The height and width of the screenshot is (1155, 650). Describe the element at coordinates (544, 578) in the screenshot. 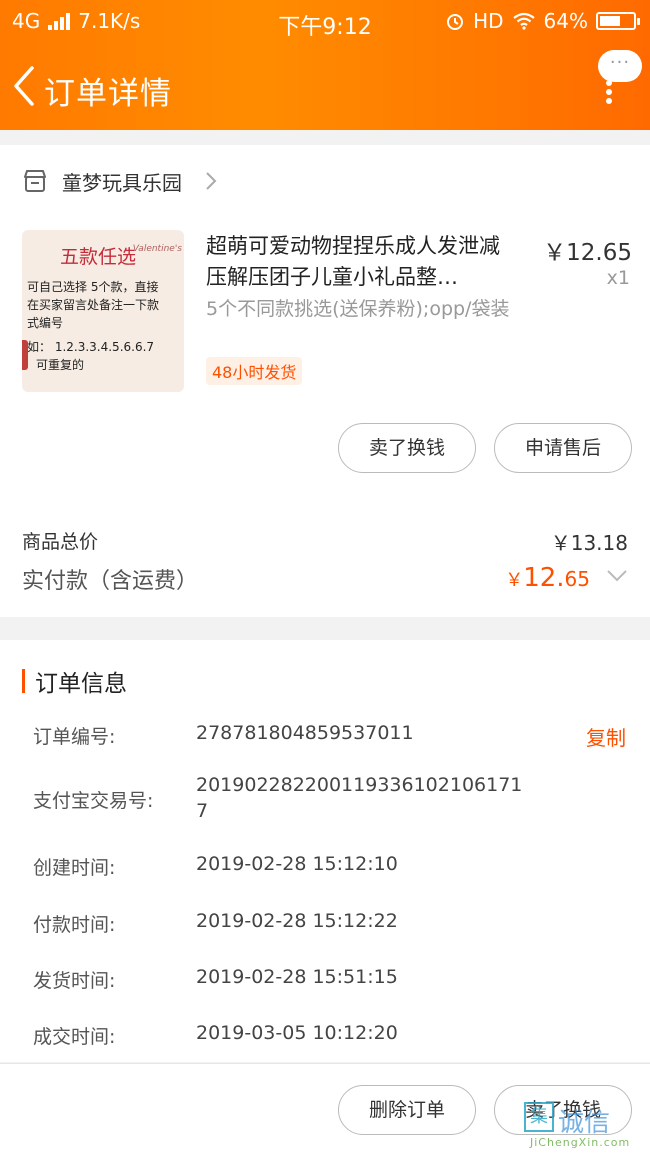

I see `paid-integer: 12.` at that location.